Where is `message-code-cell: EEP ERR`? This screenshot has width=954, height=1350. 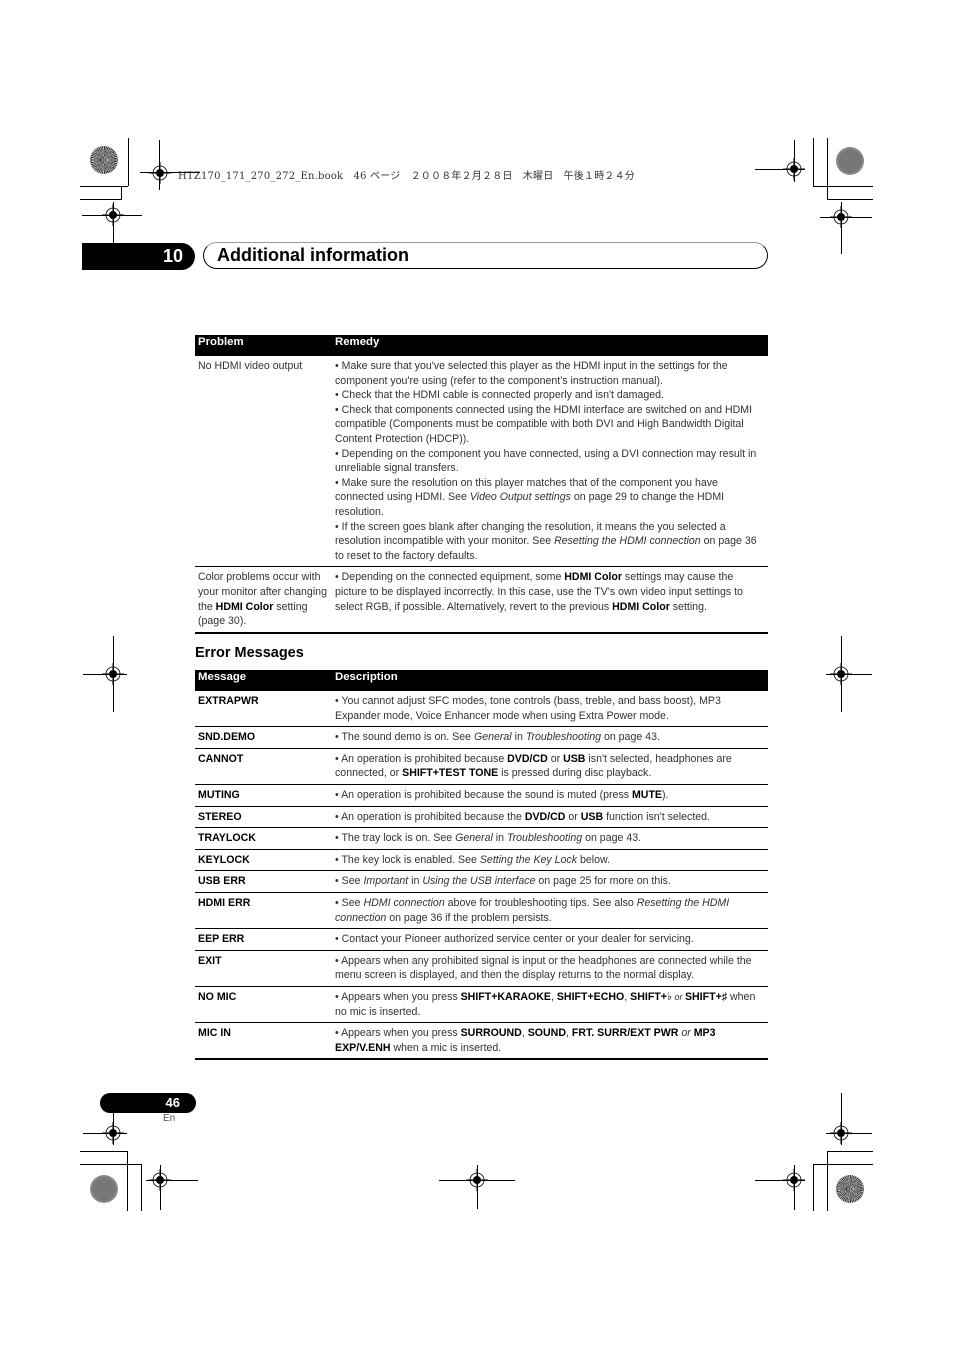 message-code-cell: EEP ERR is located at coordinates (263, 939).